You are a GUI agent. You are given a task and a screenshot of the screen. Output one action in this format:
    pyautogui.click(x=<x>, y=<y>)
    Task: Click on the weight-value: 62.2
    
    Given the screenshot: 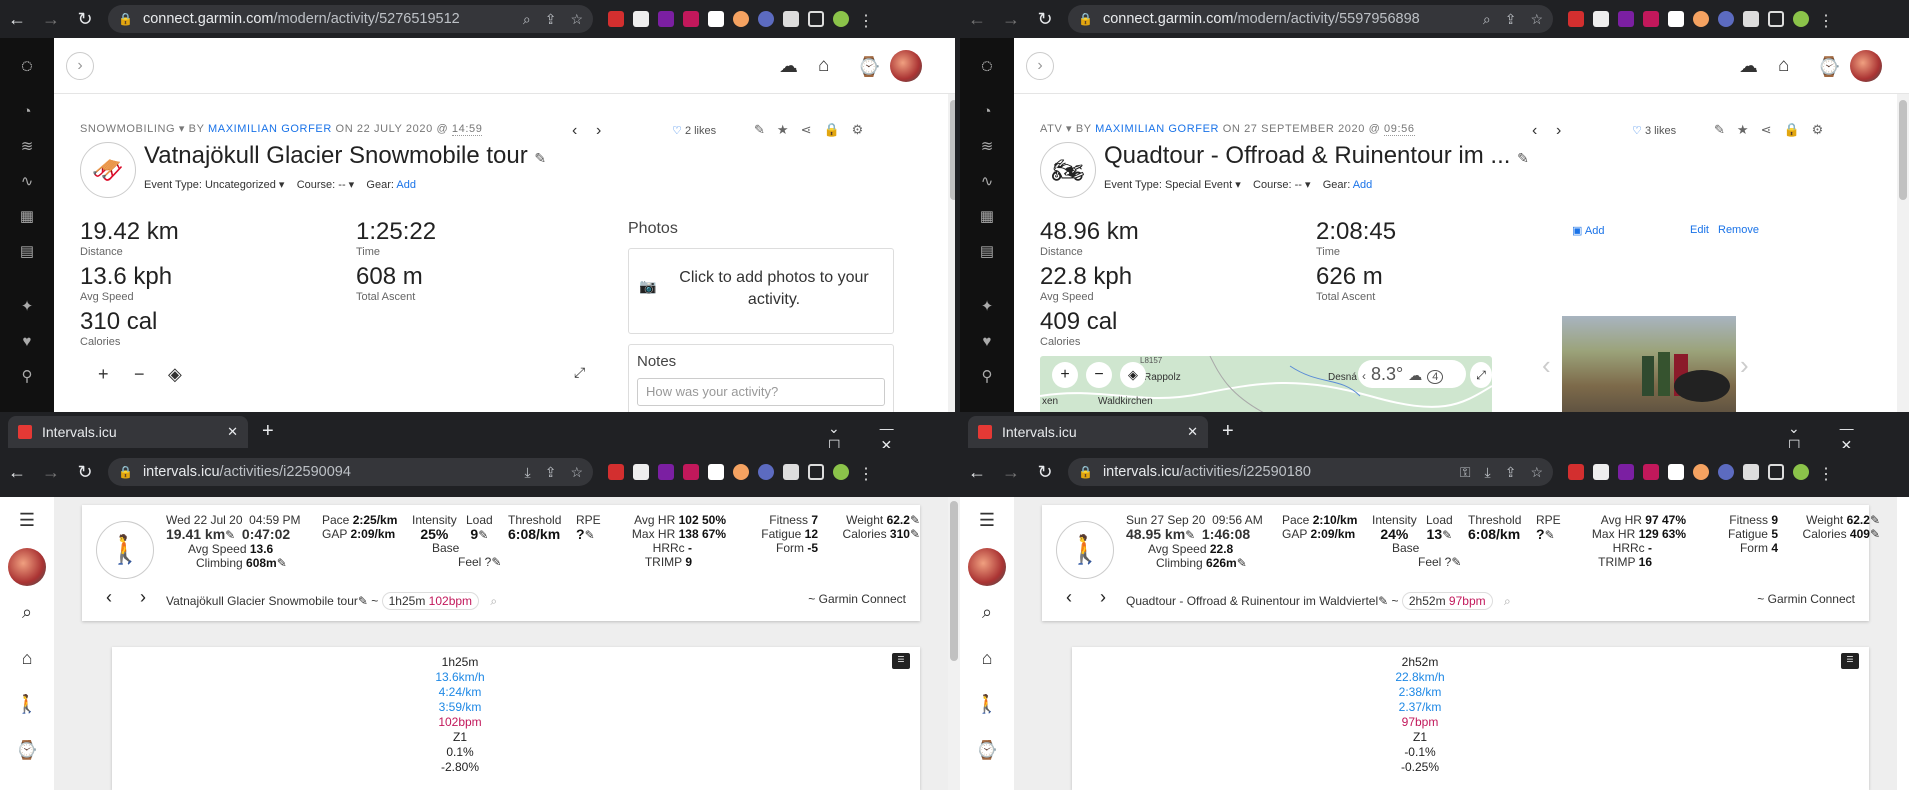 What is the action you would take?
    pyautogui.click(x=898, y=520)
    